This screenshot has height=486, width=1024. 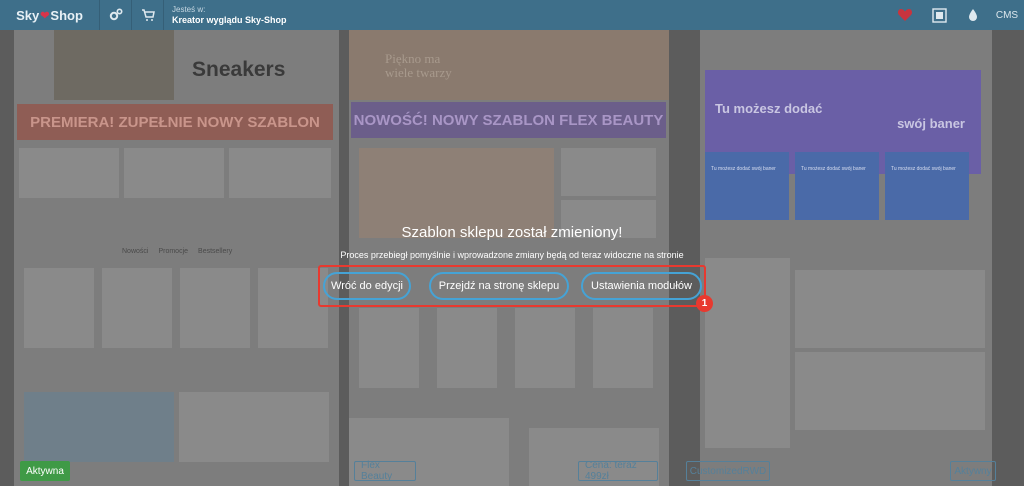 I want to click on theme-name-customized: CustomizedRWD, so click(x=728, y=471).